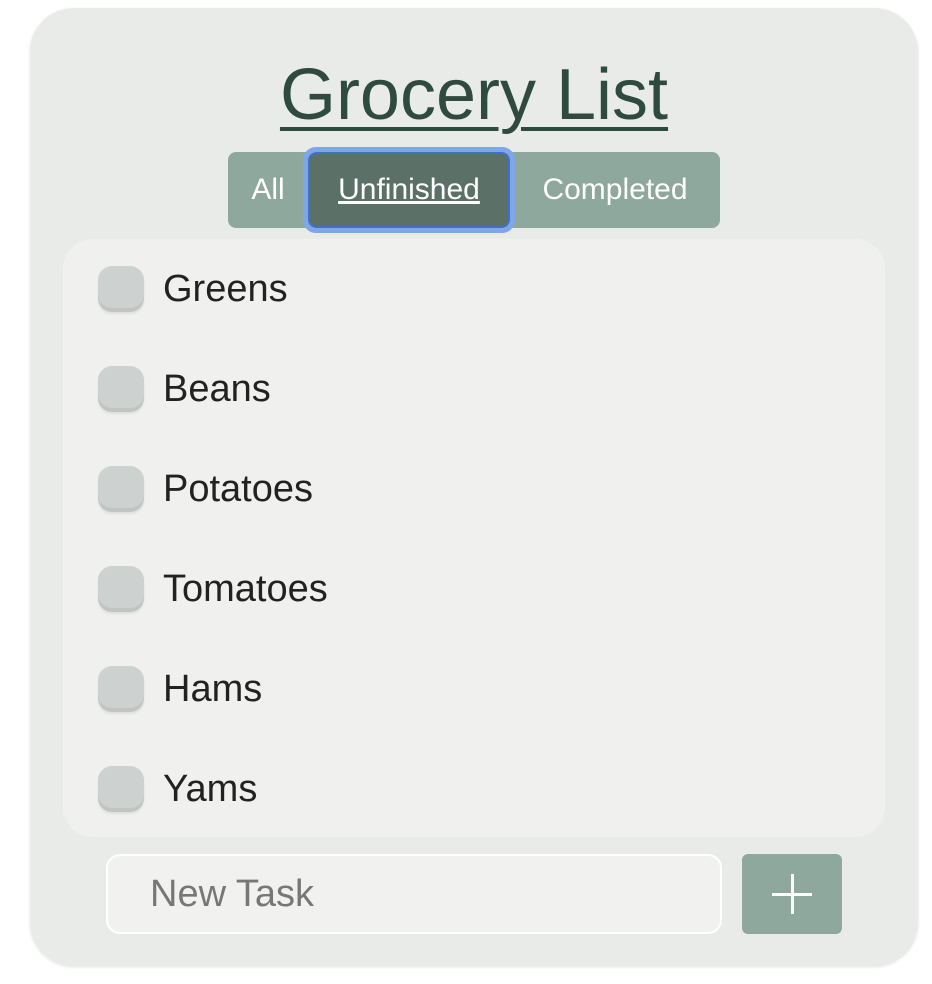 The image size is (932, 984). Describe the element at coordinates (213, 688) in the screenshot. I see `task-label: Hams` at that location.